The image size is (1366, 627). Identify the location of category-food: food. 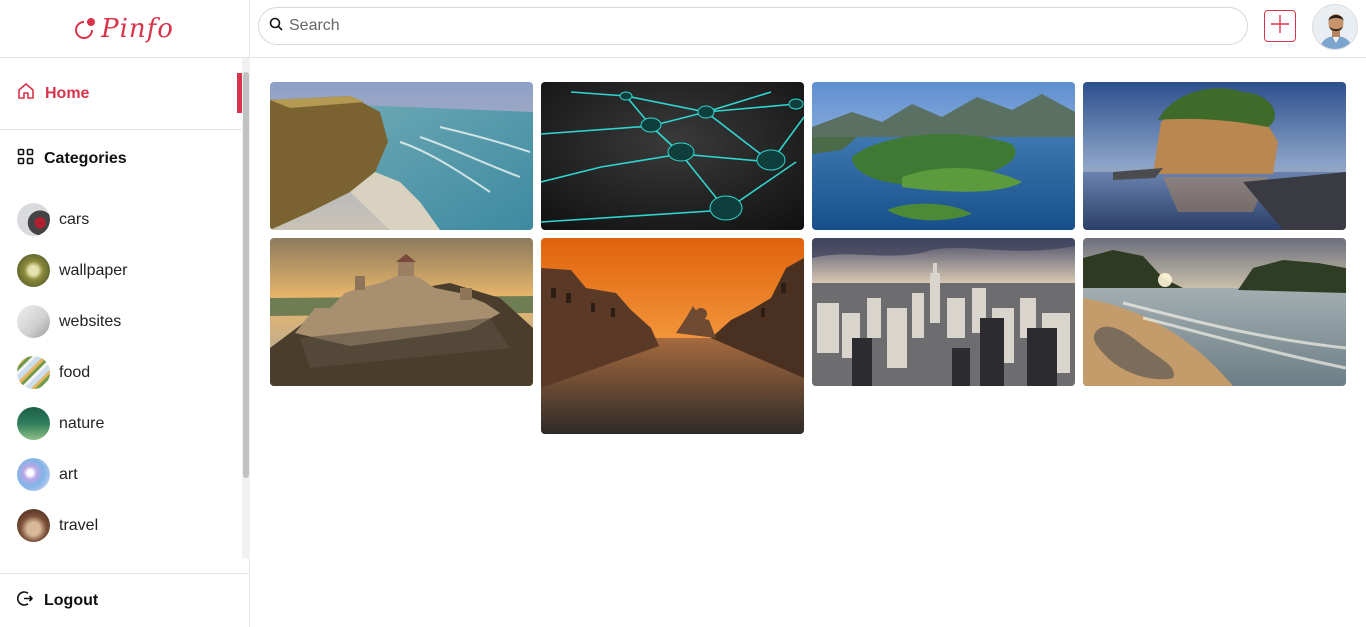
(127, 372).